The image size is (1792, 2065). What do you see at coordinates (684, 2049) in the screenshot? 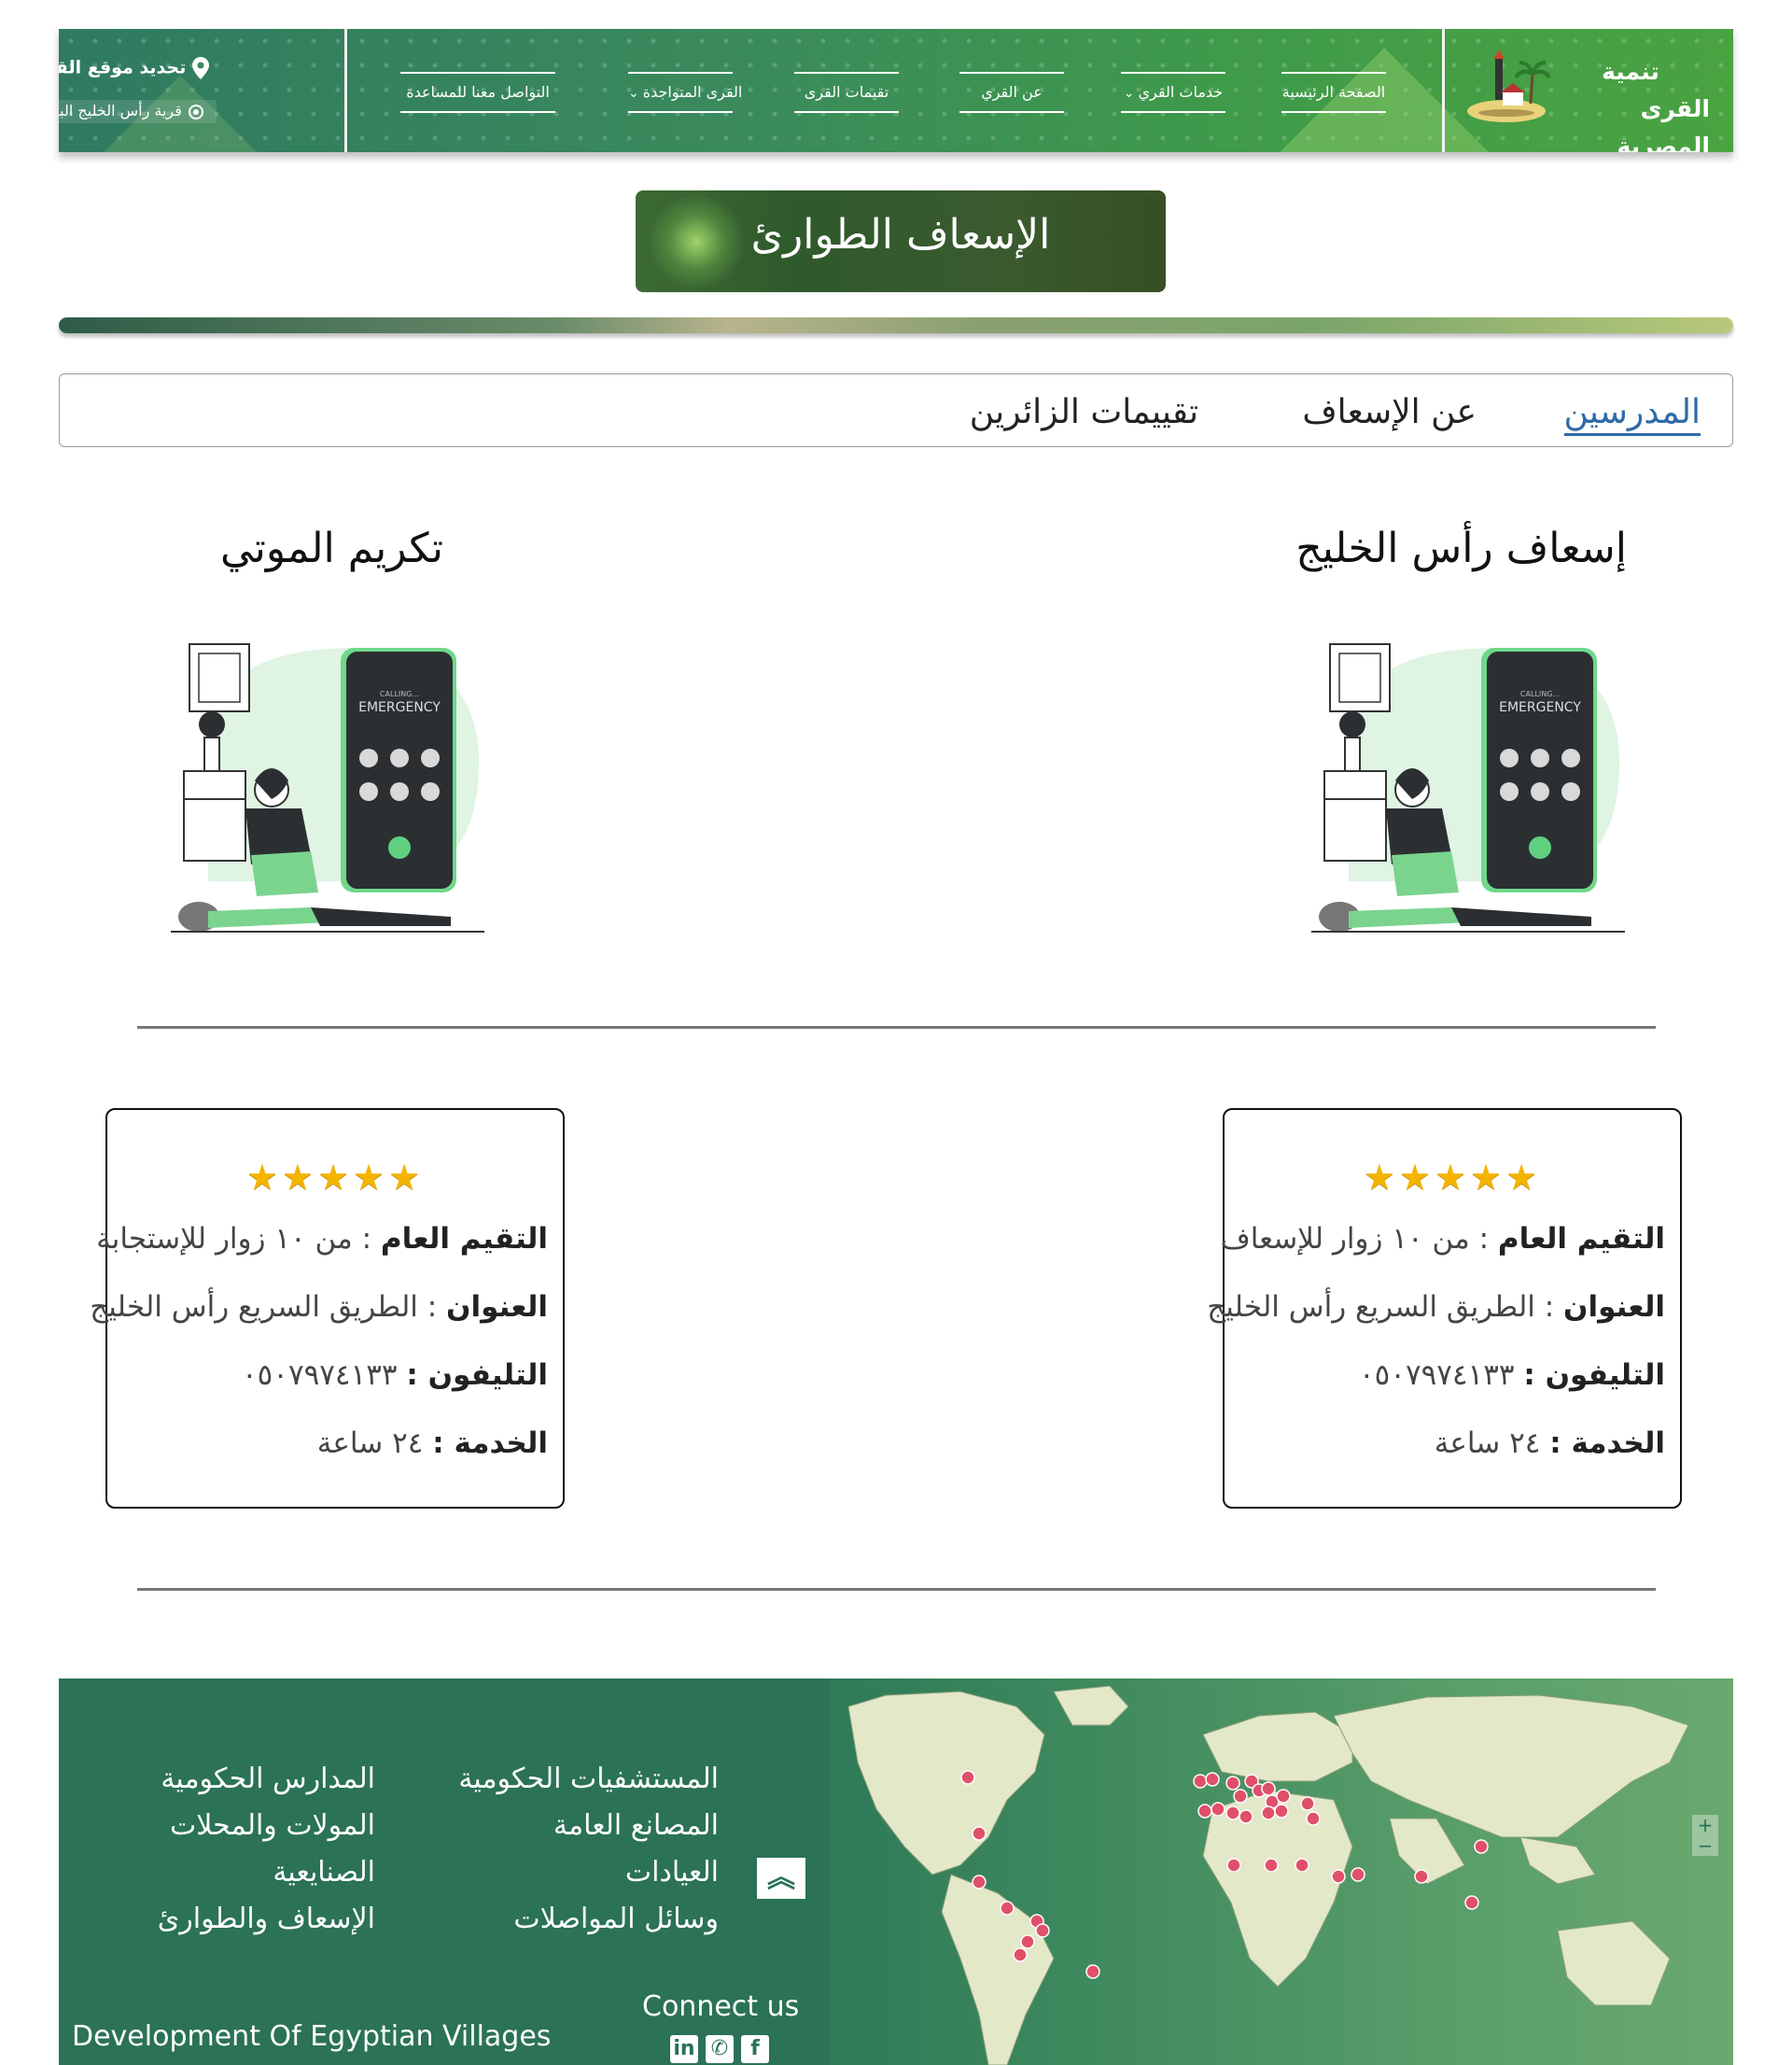
I see `linkedin-icon: in` at bounding box center [684, 2049].